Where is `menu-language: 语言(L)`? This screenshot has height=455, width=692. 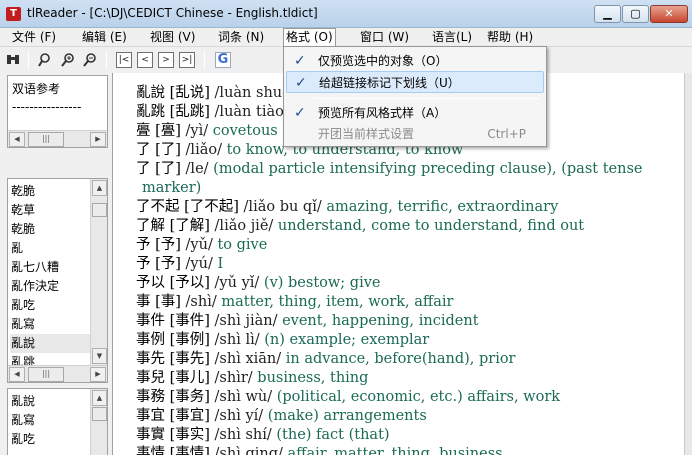
menu-language: 语言(L) is located at coordinates (452, 37).